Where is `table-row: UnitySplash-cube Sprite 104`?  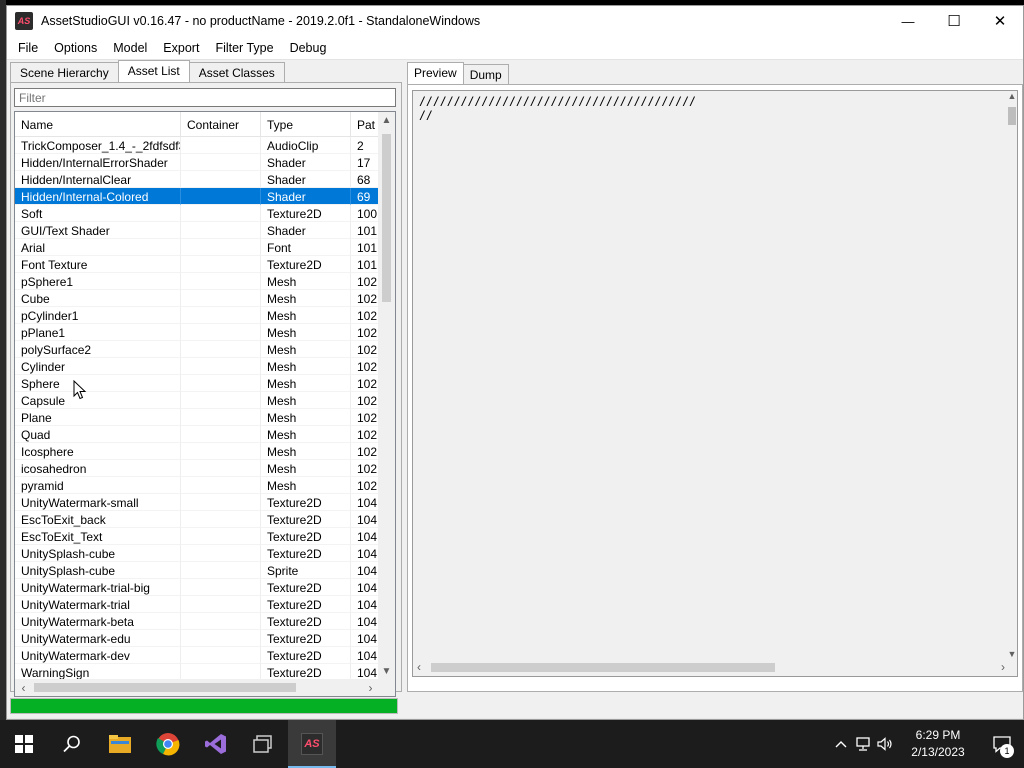
table-row: UnitySplash-cube Sprite 104 is located at coordinates (197, 570).